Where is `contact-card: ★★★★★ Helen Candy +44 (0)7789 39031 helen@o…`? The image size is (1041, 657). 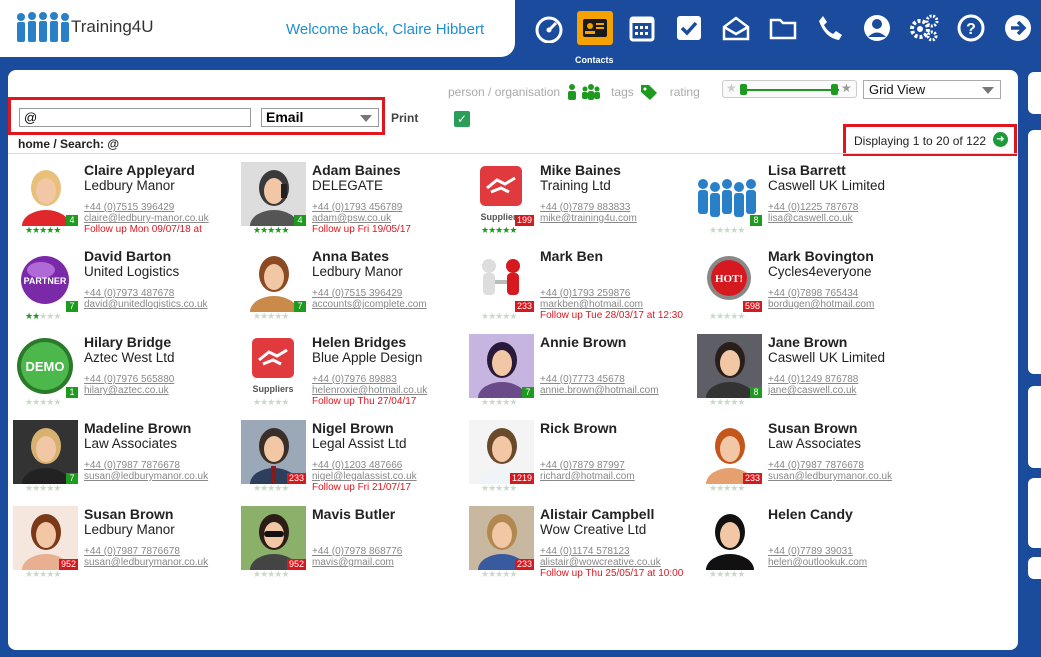 contact-card: ★★★★★ Helen Candy +44 (0)7789 39031 helen@o… is located at coordinates (811, 549).